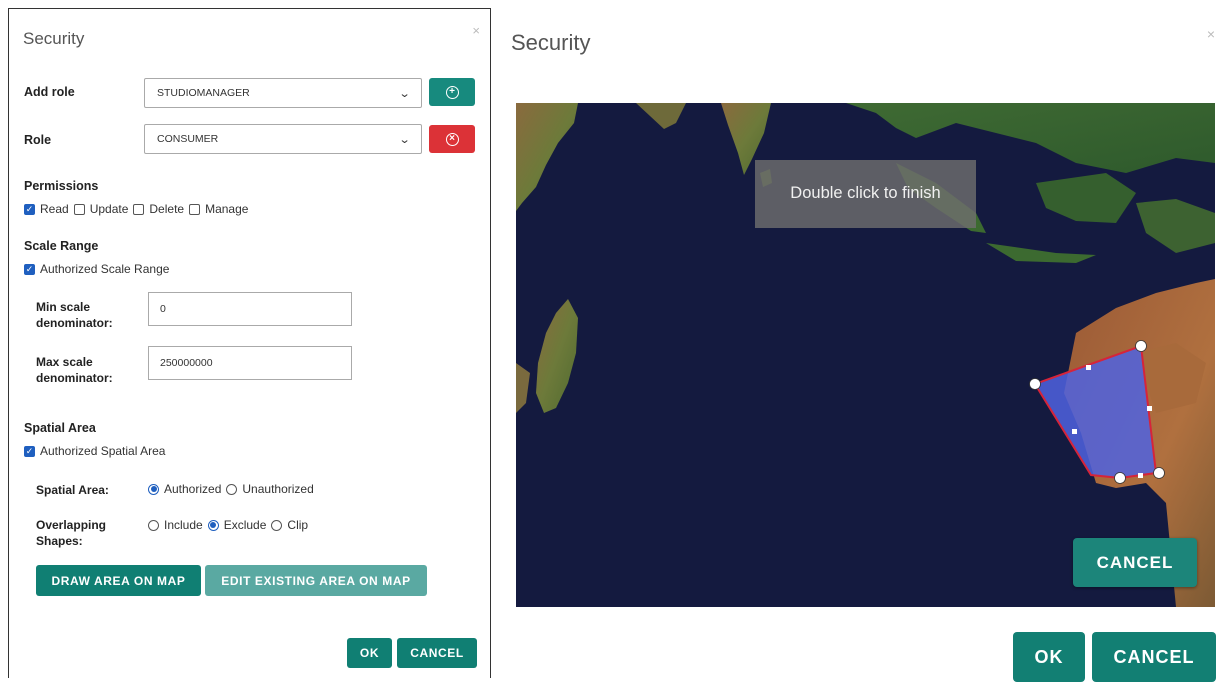  Describe the element at coordinates (61, 186) in the screenshot. I see `permissions-title: Permissions` at that location.